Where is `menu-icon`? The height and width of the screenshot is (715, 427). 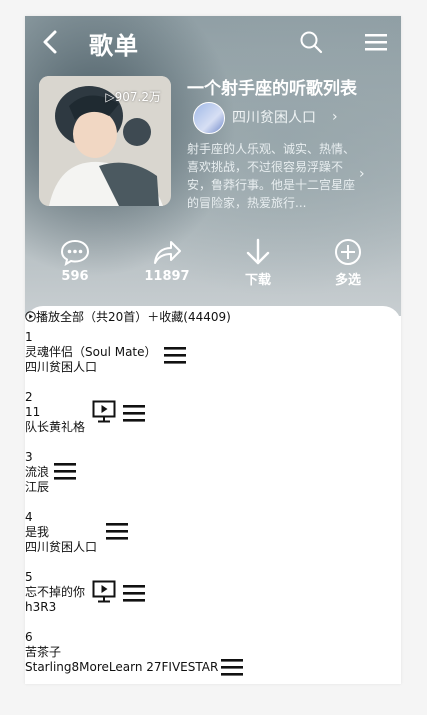 menu-icon is located at coordinates (376, 42).